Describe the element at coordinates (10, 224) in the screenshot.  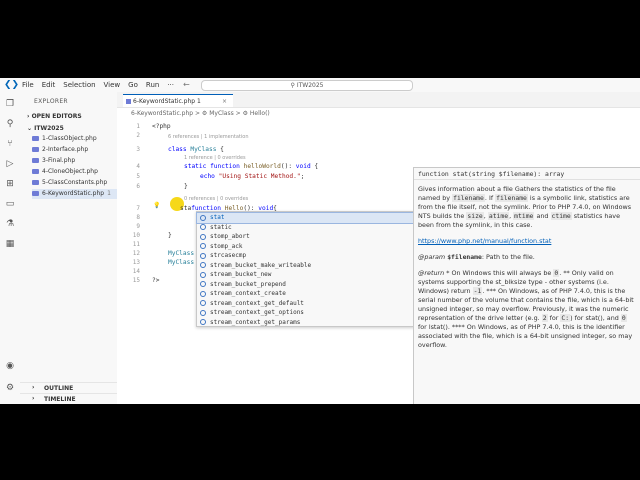
I see `testing-icon: ⚗` at that location.